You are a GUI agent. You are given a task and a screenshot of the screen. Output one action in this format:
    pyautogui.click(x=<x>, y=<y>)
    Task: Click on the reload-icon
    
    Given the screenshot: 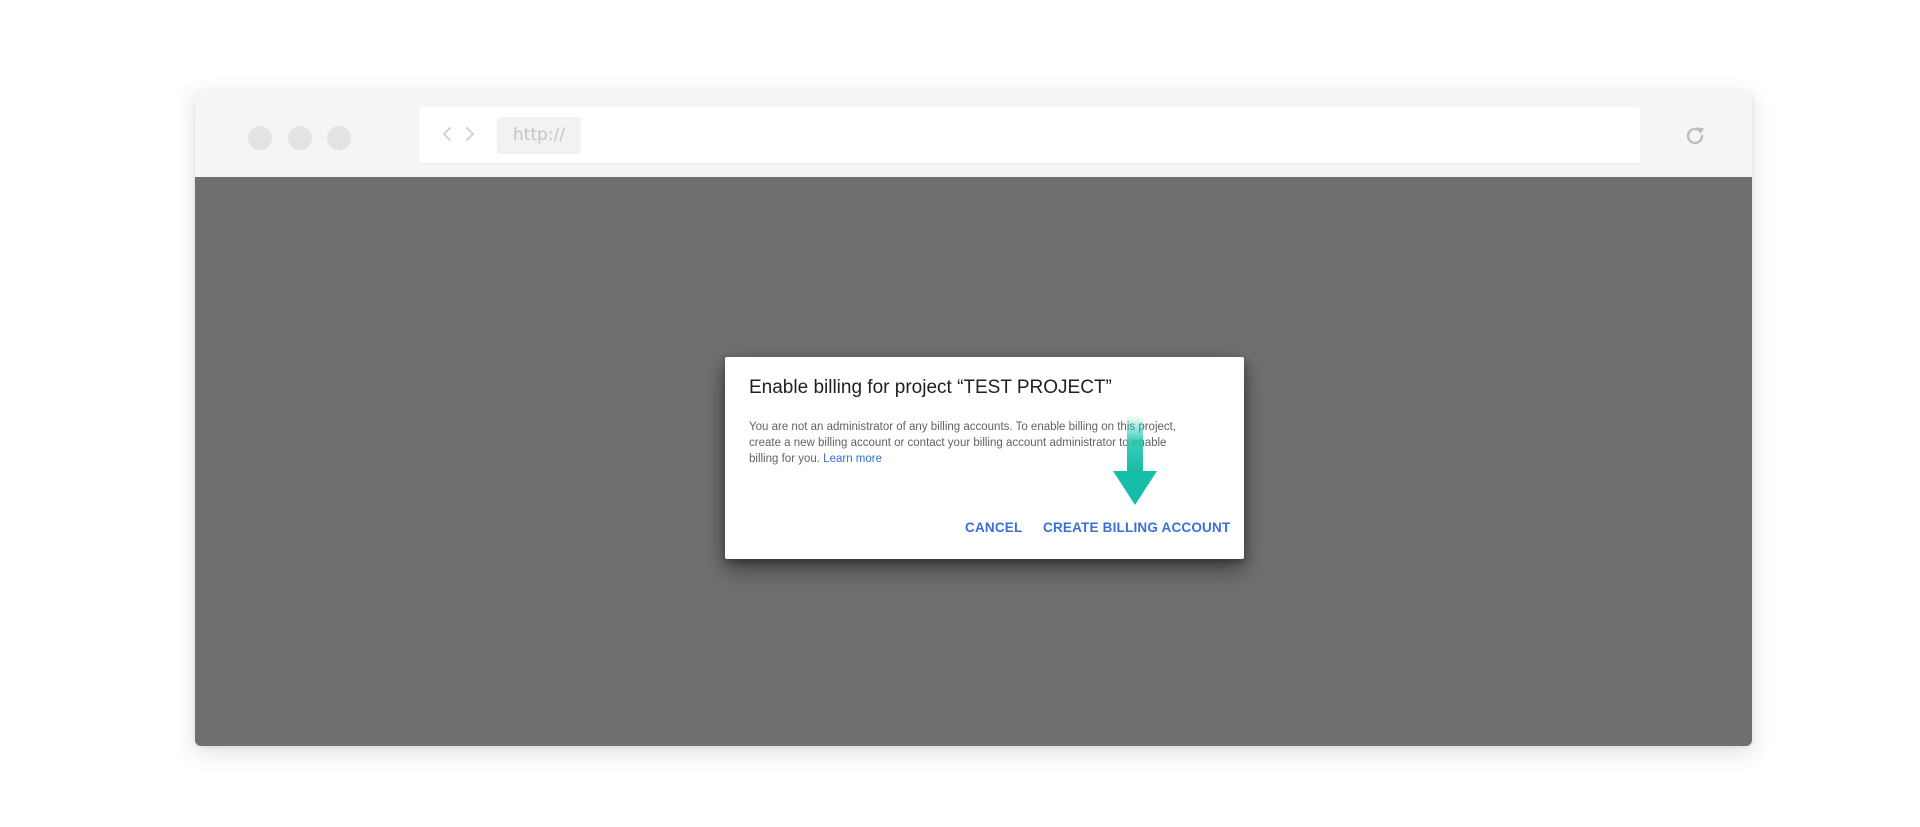 What is the action you would take?
    pyautogui.click(x=1695, y=136)
    